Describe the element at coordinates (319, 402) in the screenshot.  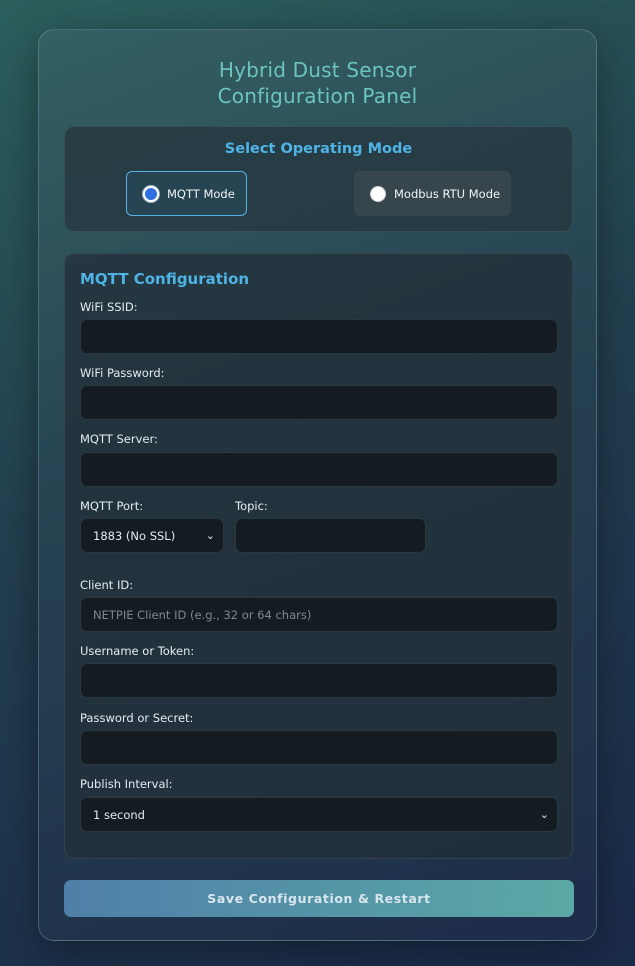
I see `wifi-password-input` at that location.